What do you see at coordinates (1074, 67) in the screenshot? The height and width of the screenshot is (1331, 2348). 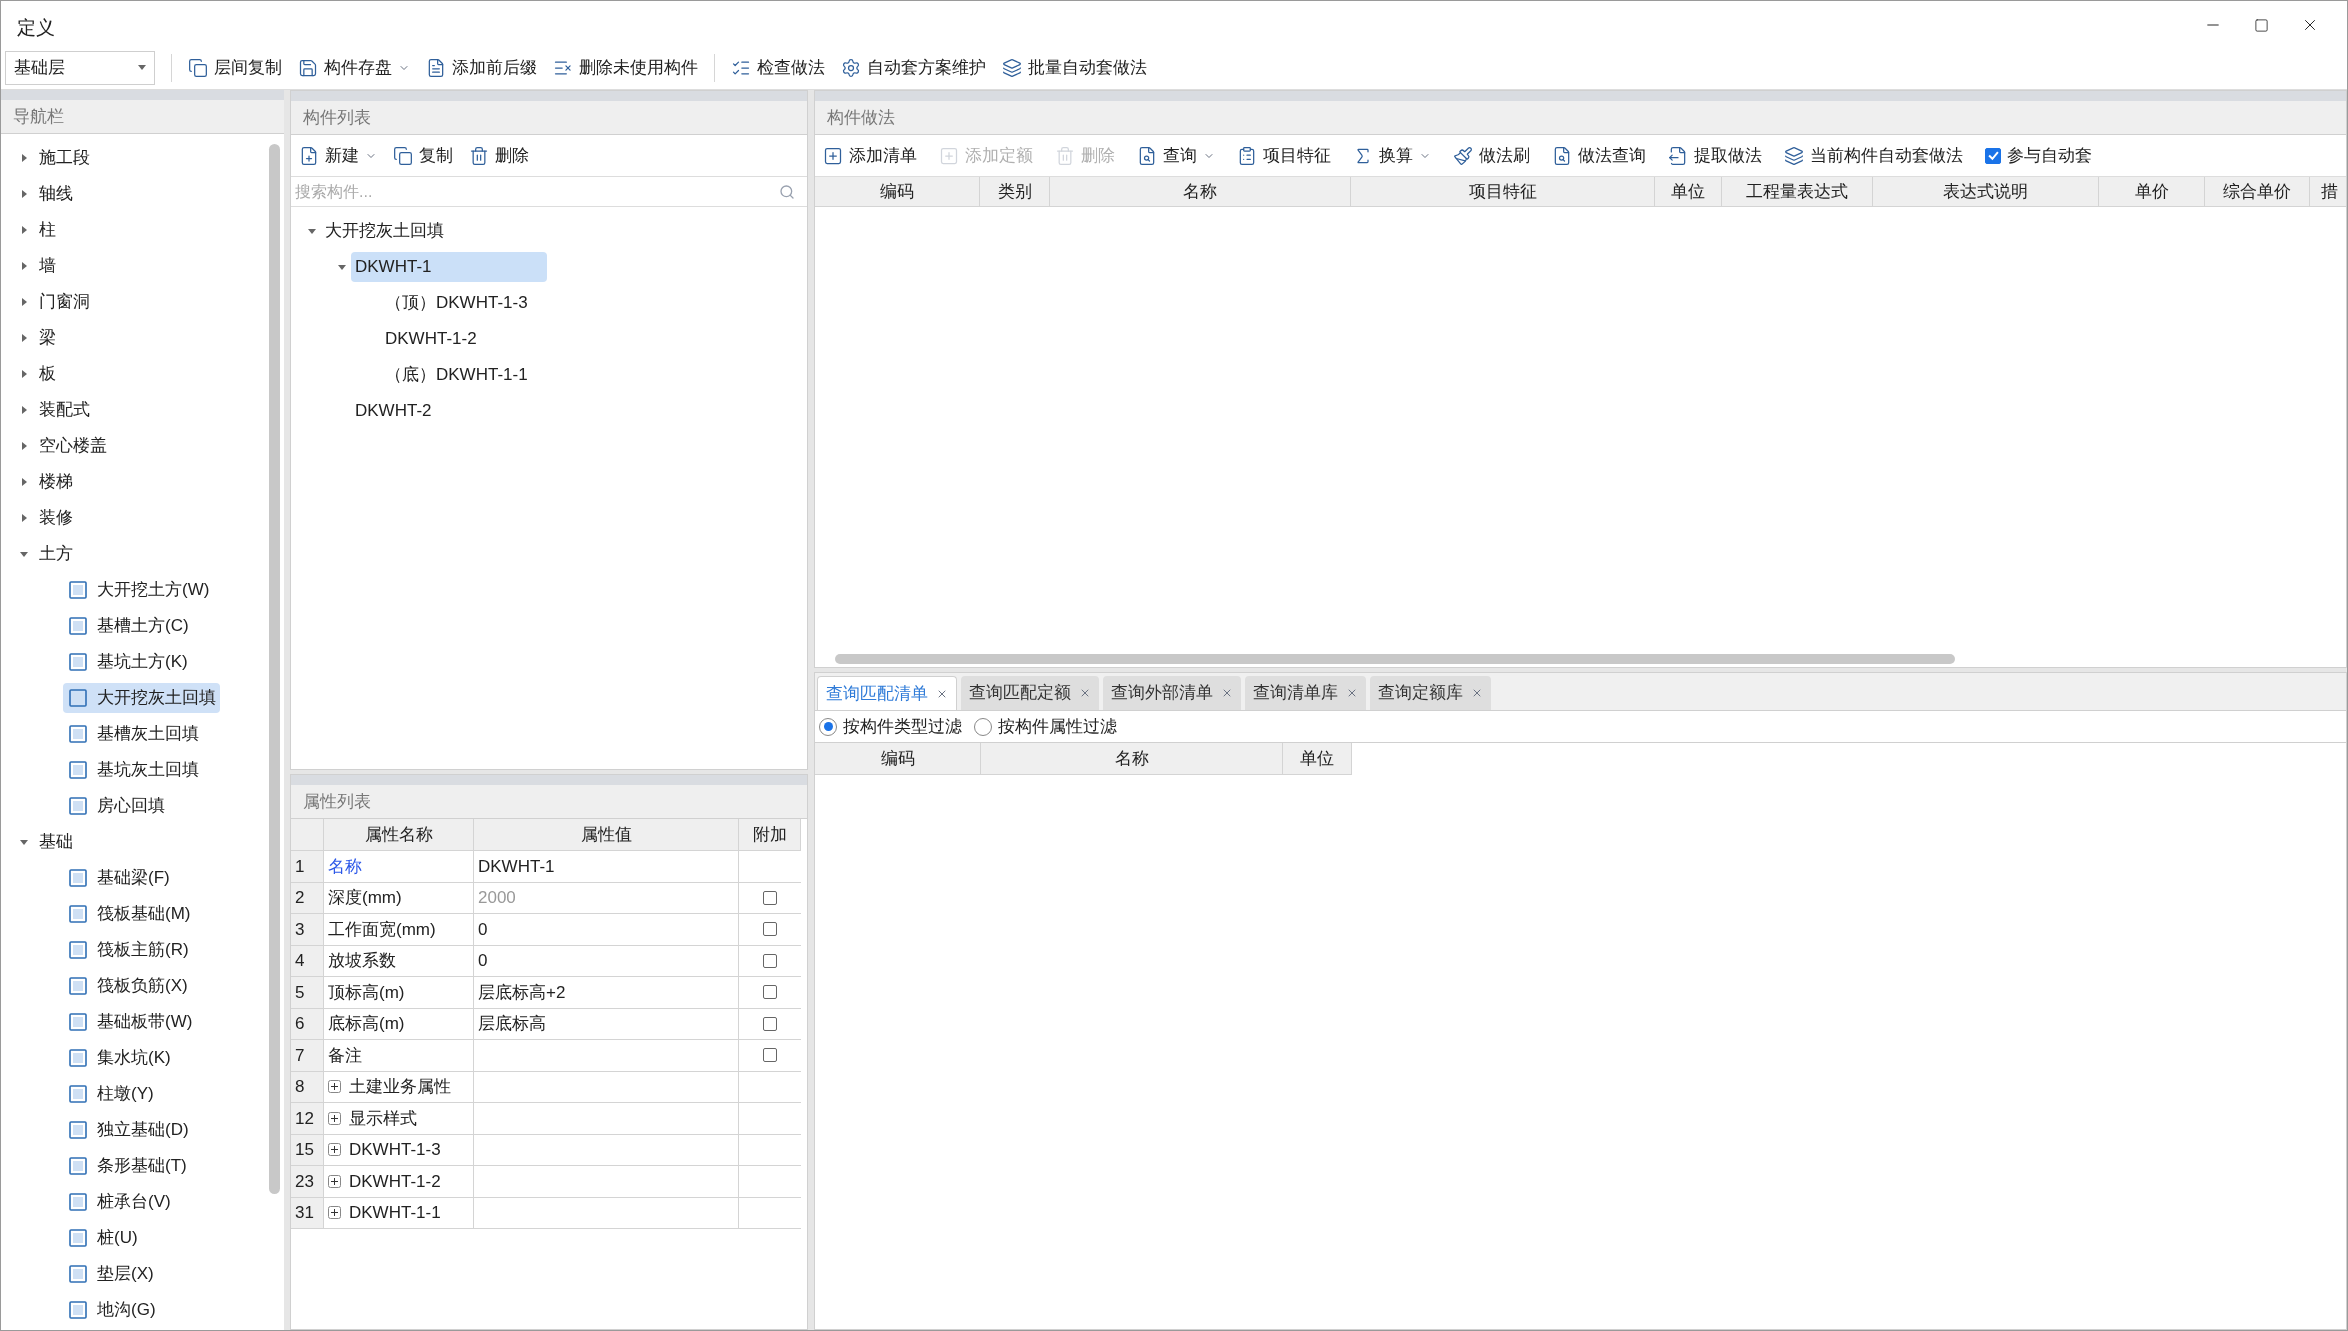 I see `toolbar-button: 批量自动套做法` at bounding box center [1074, 67].